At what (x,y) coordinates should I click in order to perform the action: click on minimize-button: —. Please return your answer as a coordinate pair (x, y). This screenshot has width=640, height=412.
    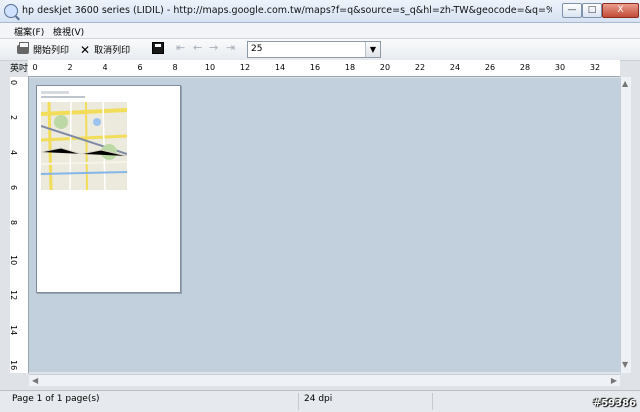
    Looking at the image, I should click on (572, 10).